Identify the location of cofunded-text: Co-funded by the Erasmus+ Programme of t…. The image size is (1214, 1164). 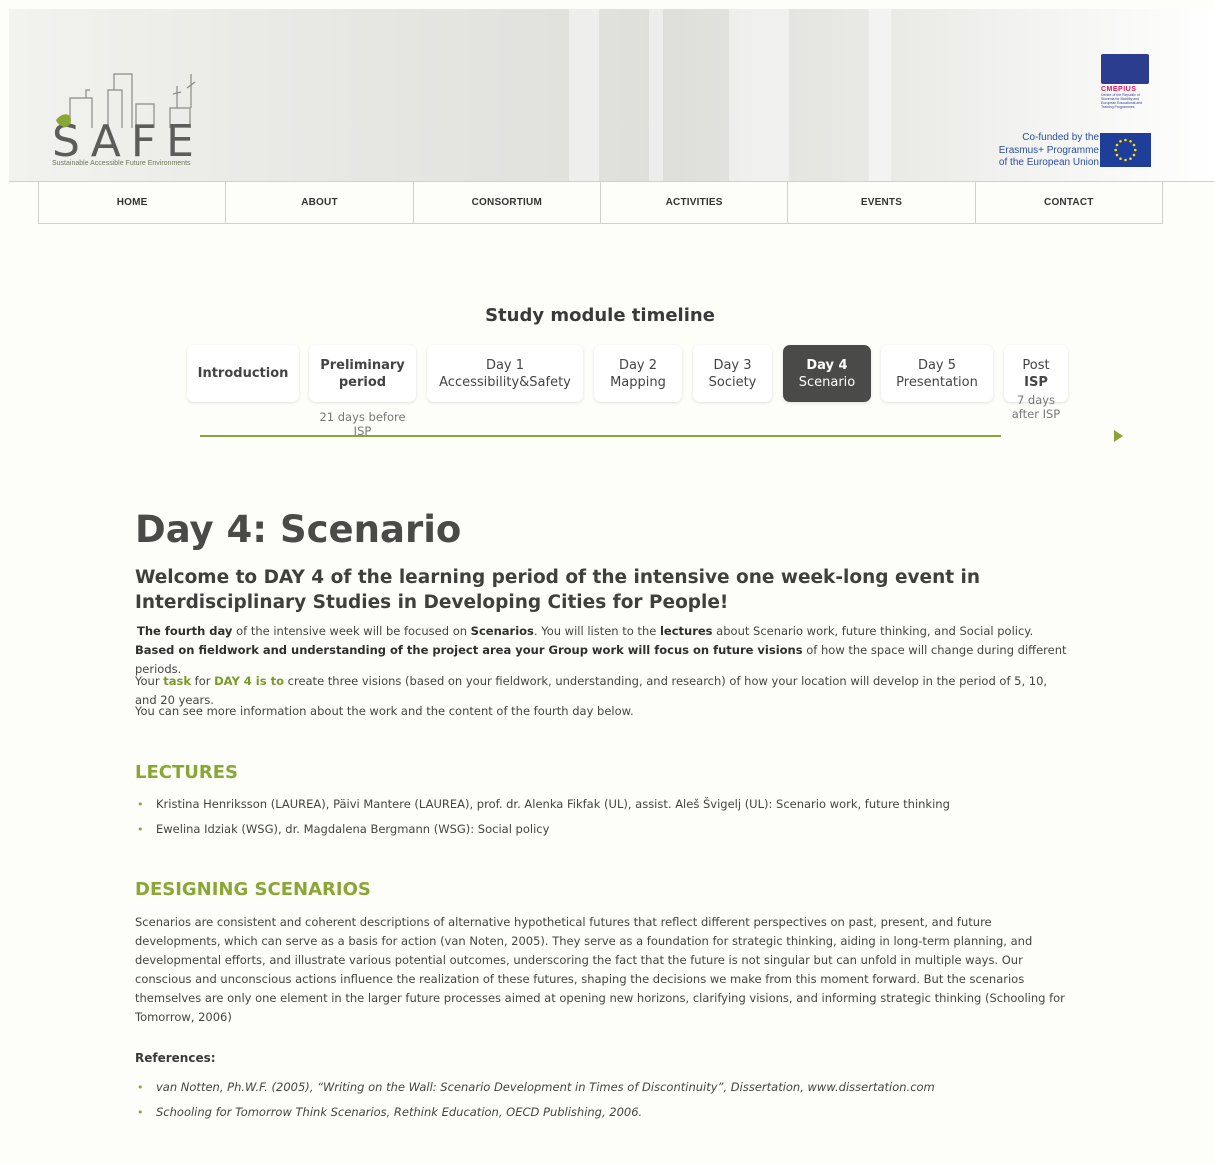
(1040, 151).